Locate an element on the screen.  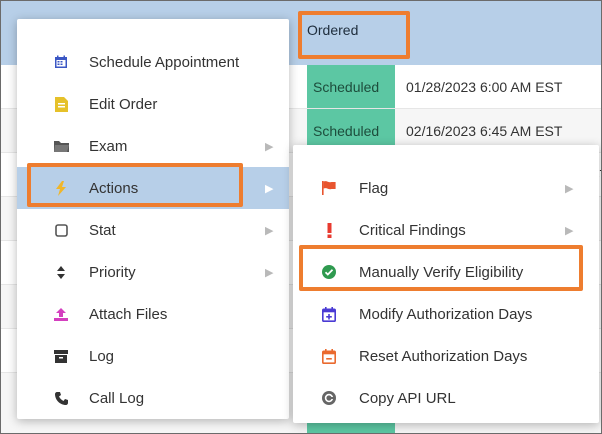
submenu-item-flag: Flag ▶ is located at coordinates (446, 188).